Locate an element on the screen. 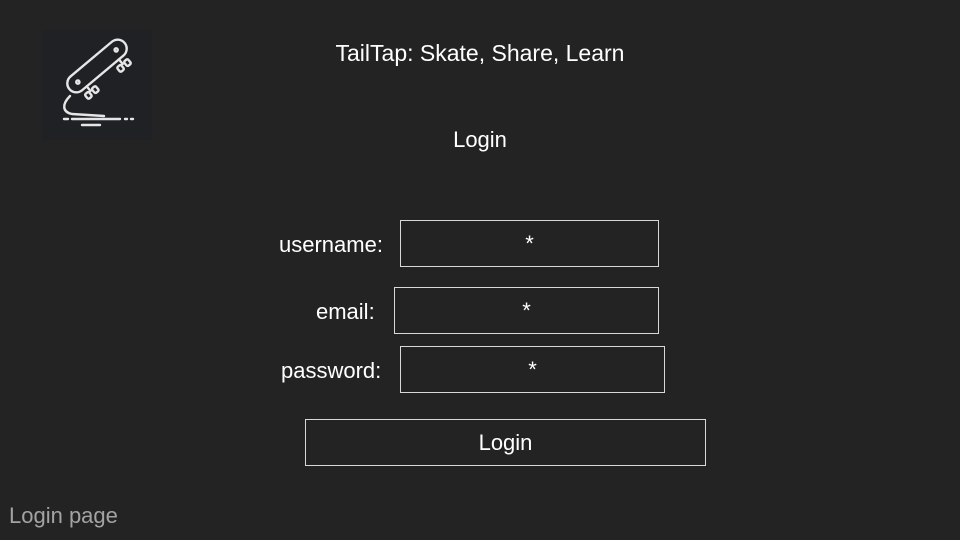  email-label: email: is located at coordinates (345, 311).